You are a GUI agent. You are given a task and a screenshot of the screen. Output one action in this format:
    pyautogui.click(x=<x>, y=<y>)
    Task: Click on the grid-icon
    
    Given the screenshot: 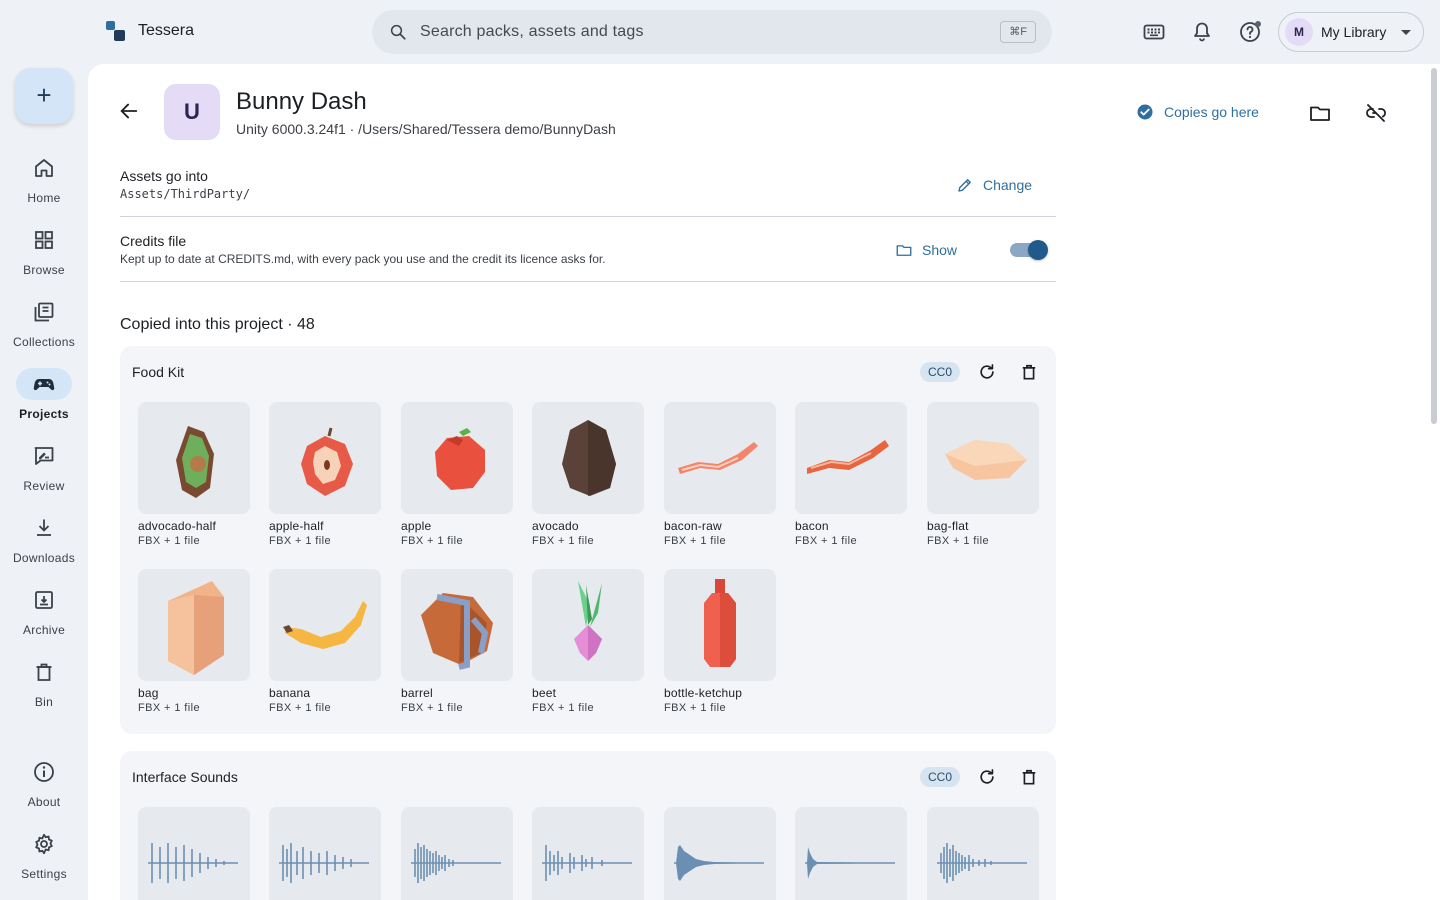 What is the action you would take?
    pyautogui.click(x=44, y=240)
    